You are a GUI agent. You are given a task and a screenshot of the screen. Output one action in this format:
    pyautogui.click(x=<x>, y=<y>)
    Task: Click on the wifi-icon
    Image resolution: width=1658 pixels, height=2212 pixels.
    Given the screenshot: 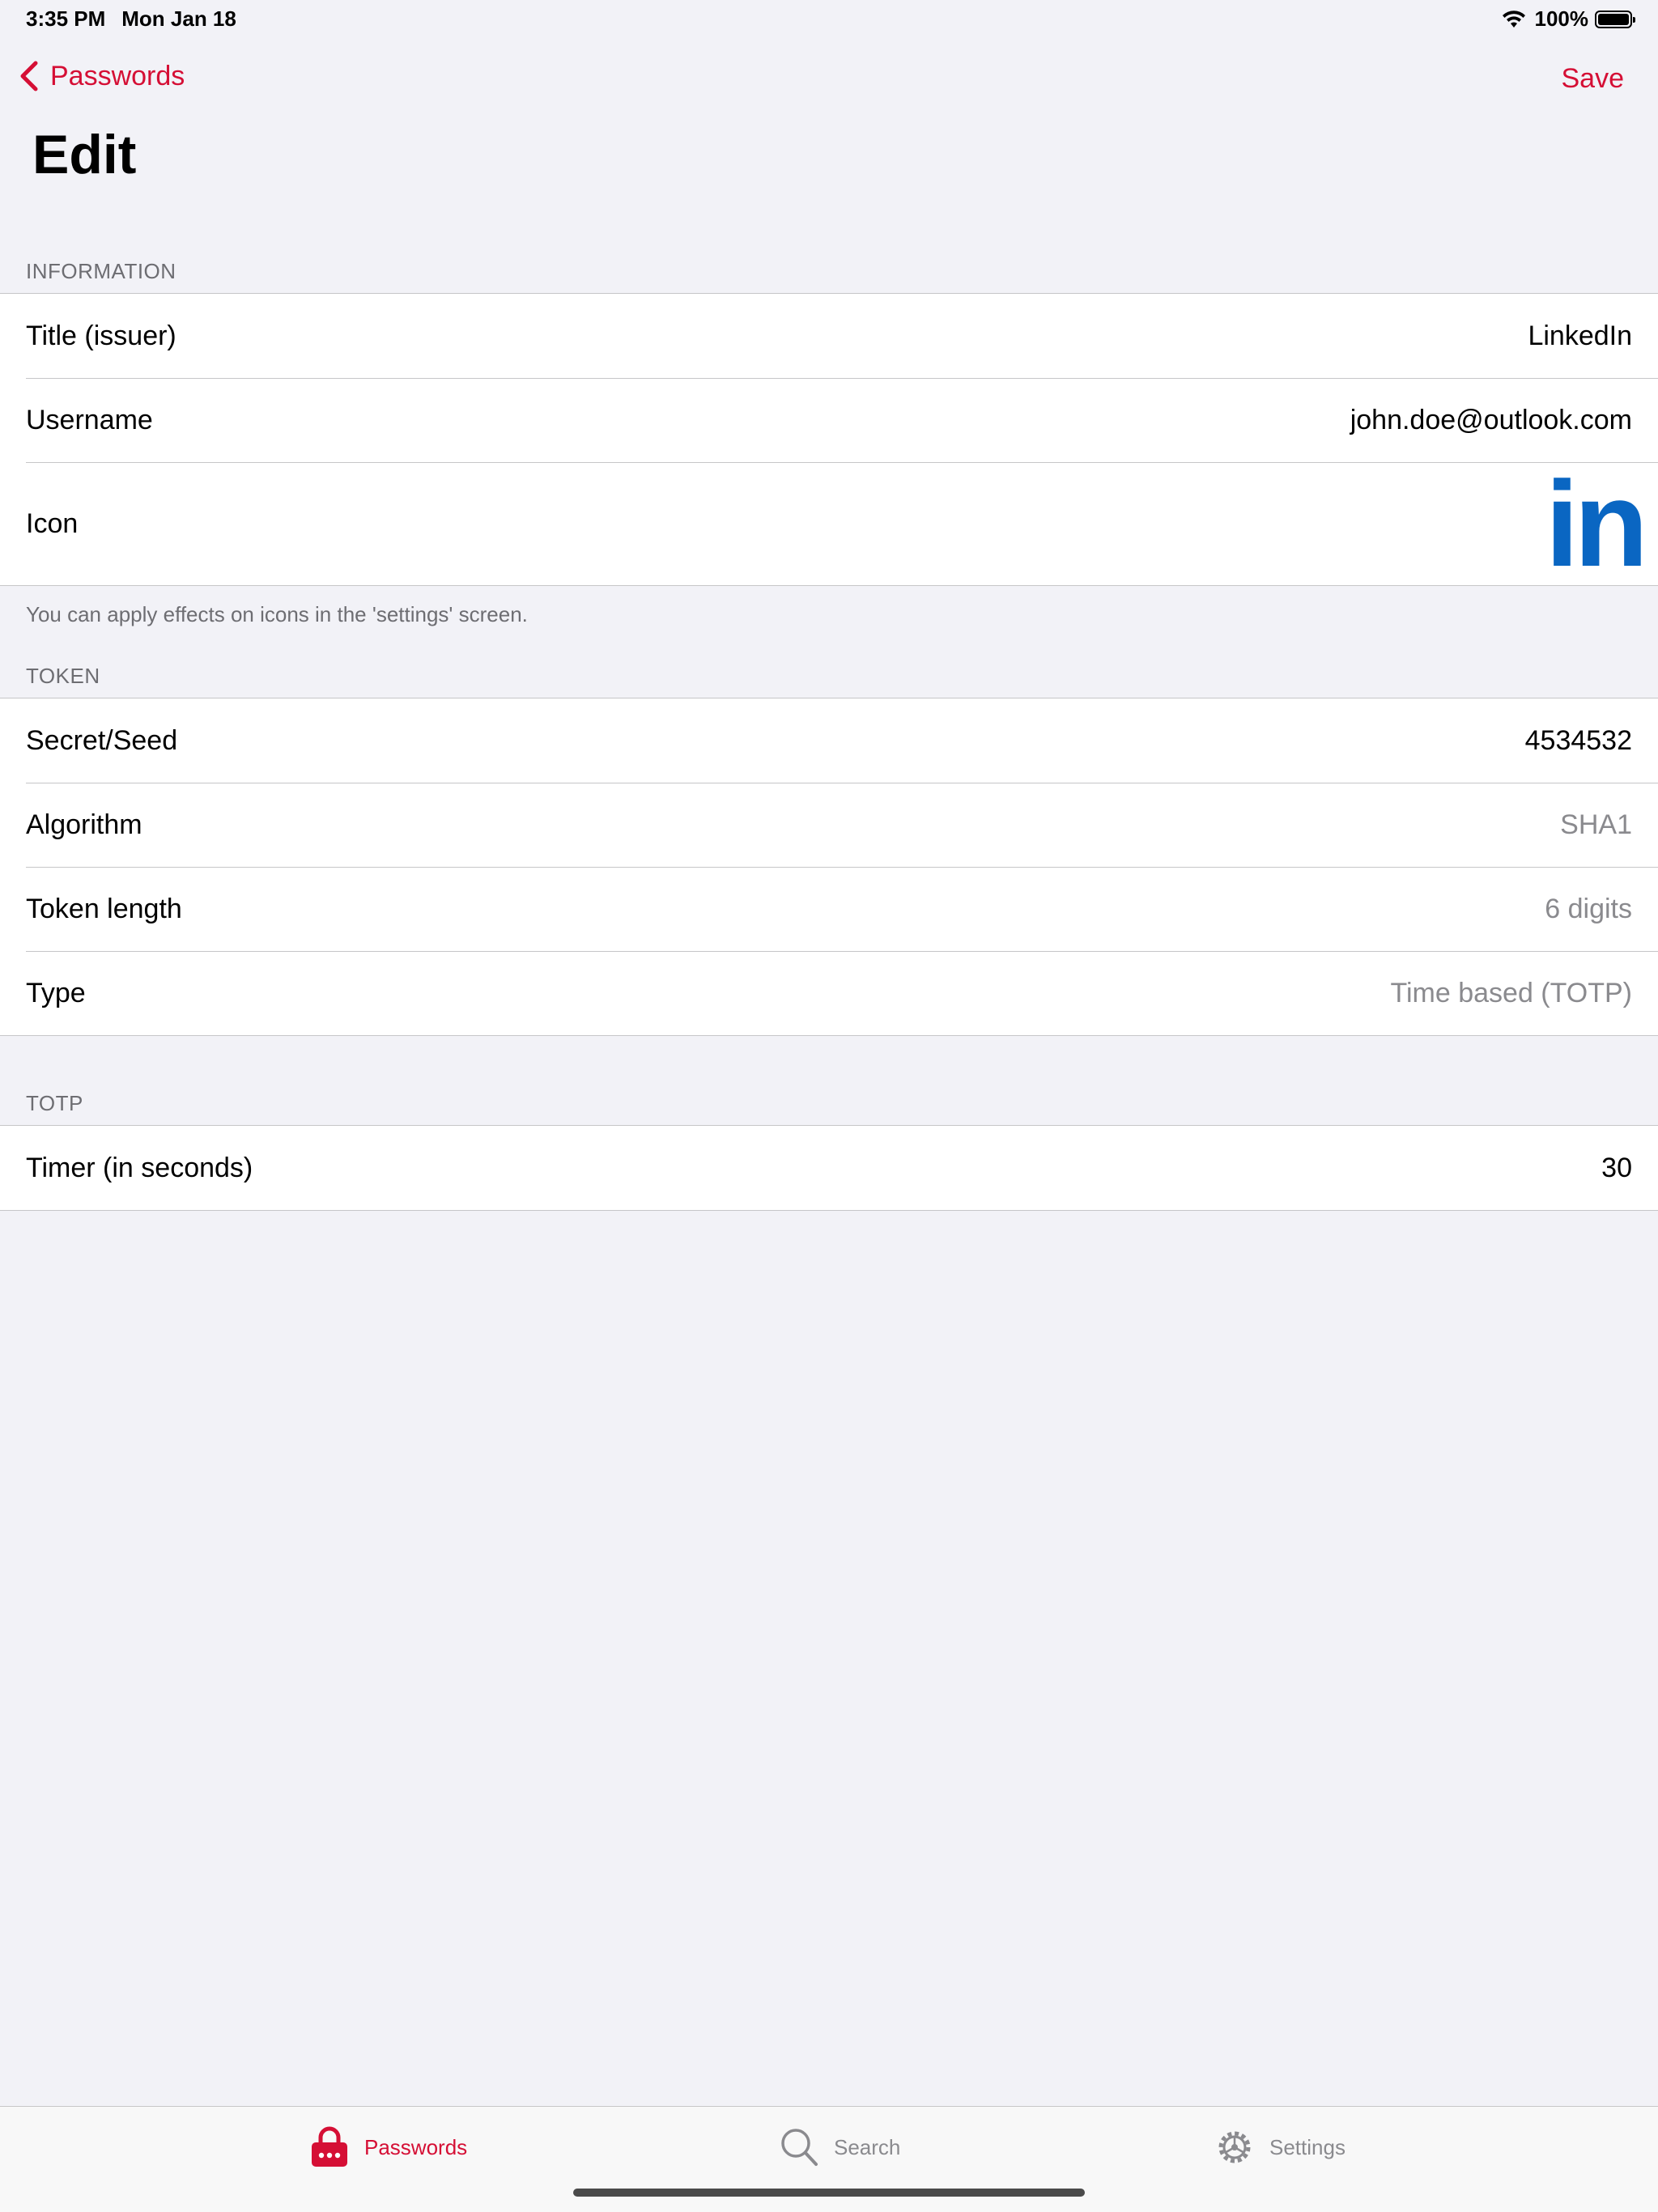 What is the action you would take?
    pyautogui.click(x=1513, y=19)
    